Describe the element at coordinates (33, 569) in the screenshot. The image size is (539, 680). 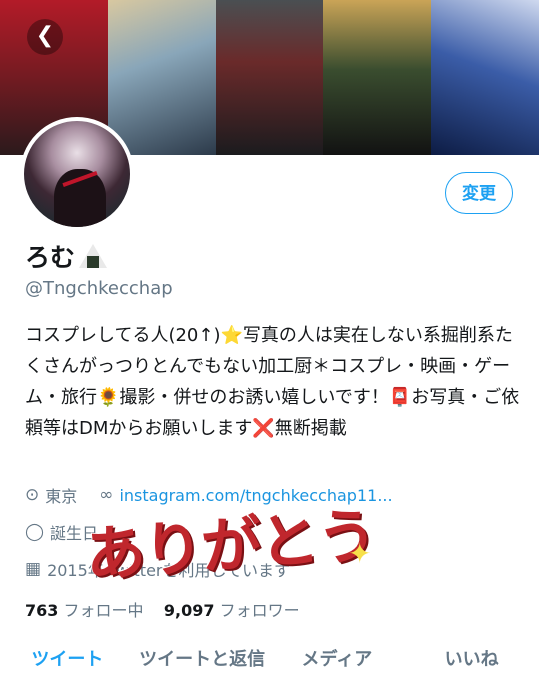
I see `calendar-icon: ▦` at that location.